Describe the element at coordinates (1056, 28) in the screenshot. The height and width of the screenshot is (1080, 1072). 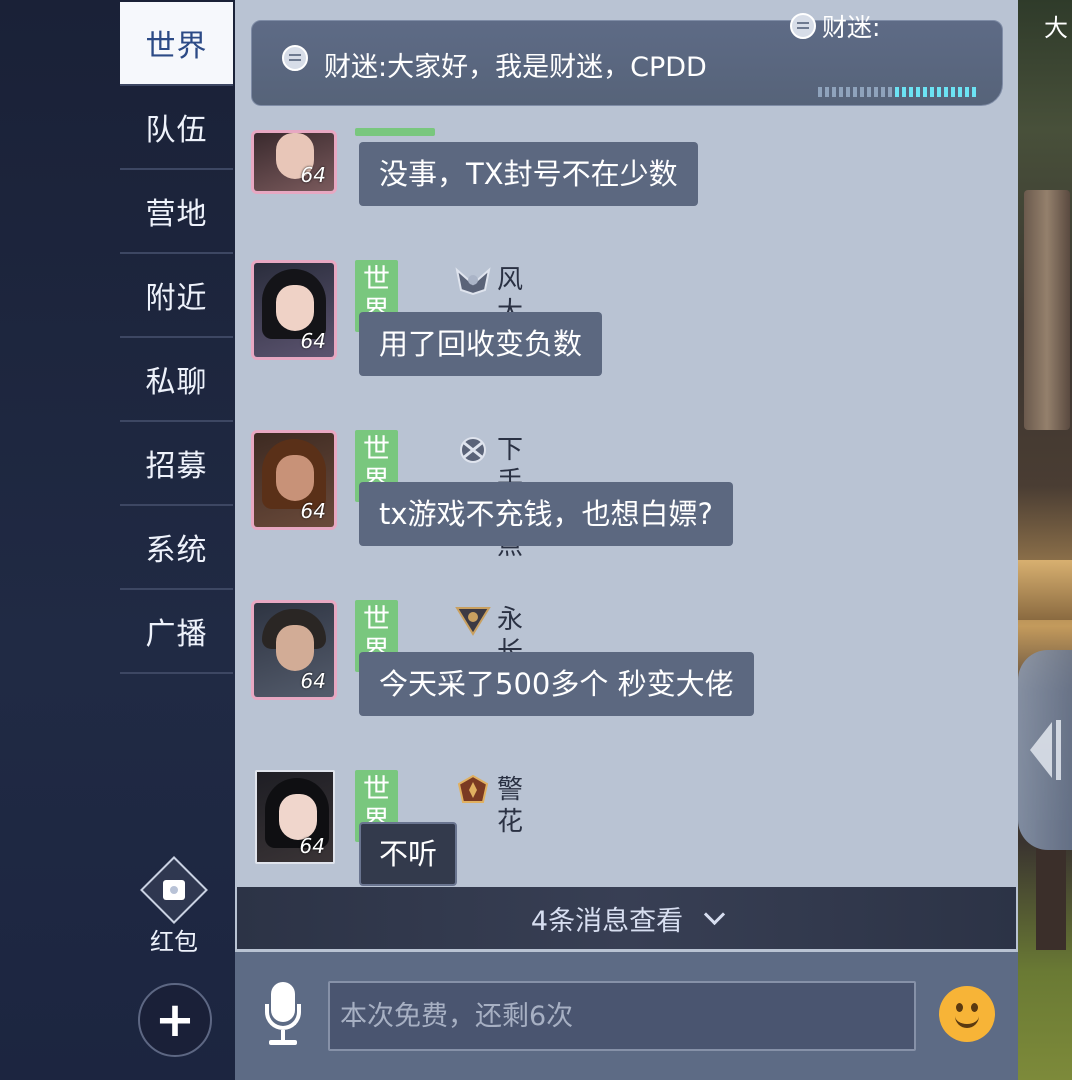
I see `scene-corner-text: 大` at that location.